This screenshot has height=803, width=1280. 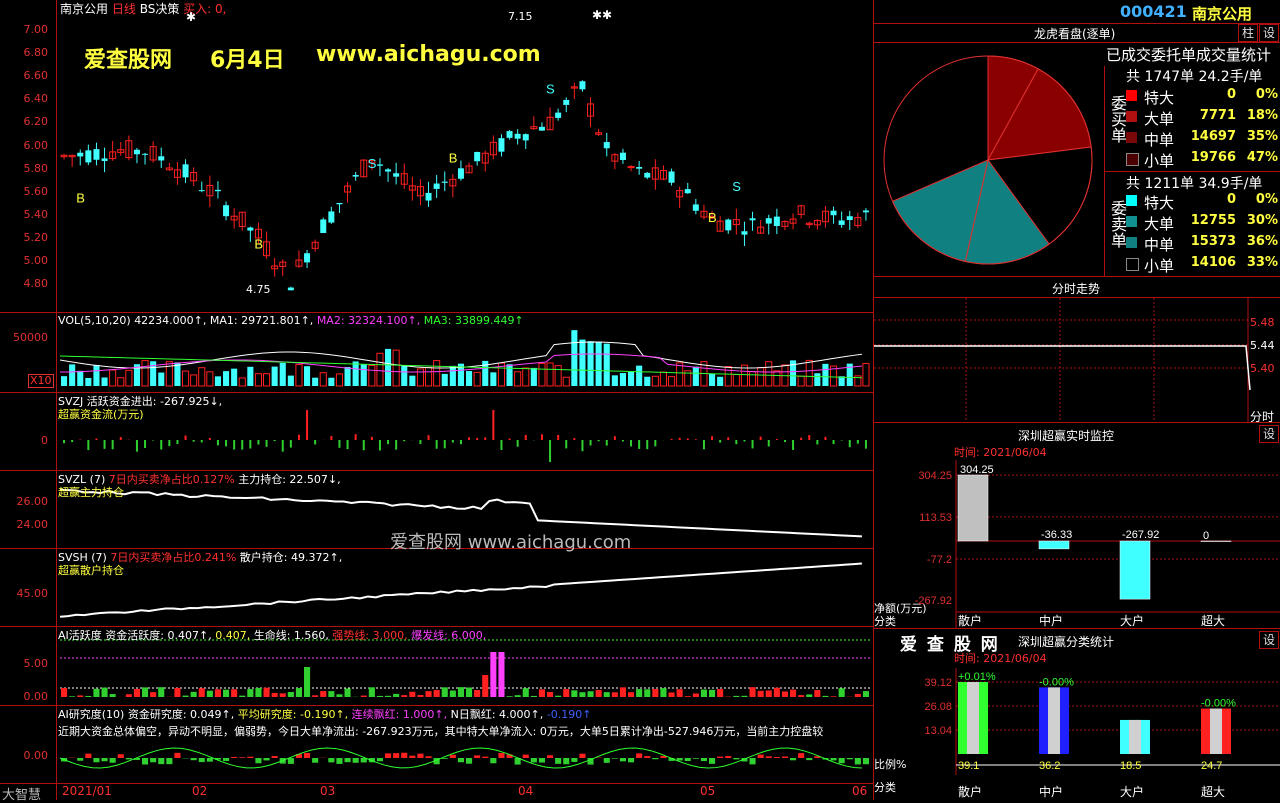 I want to click on ai2-average: 平均研究度: -0.190↑,, so click(x=293, y=714).